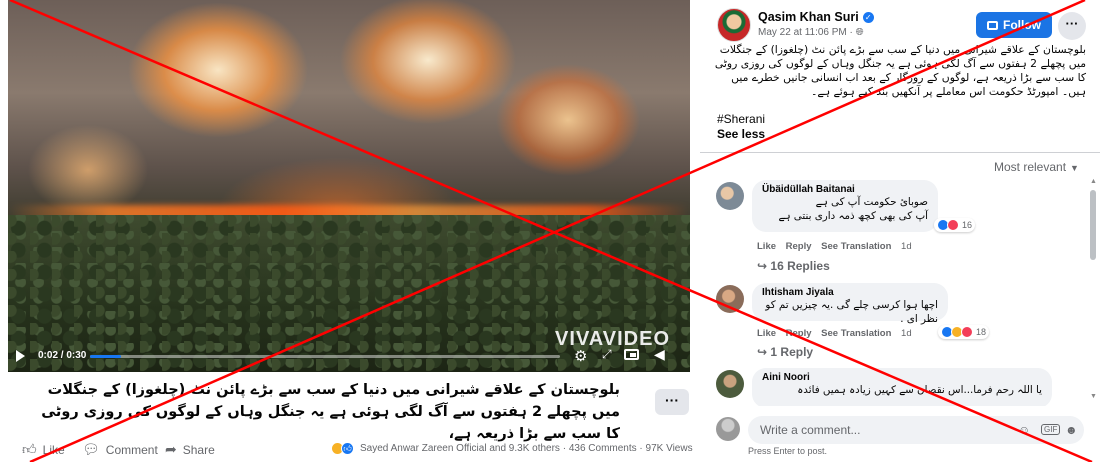 The image size is (1100, 462). I want to click on view-replies-link: ↪ 1 Reply, so click(785, 352).